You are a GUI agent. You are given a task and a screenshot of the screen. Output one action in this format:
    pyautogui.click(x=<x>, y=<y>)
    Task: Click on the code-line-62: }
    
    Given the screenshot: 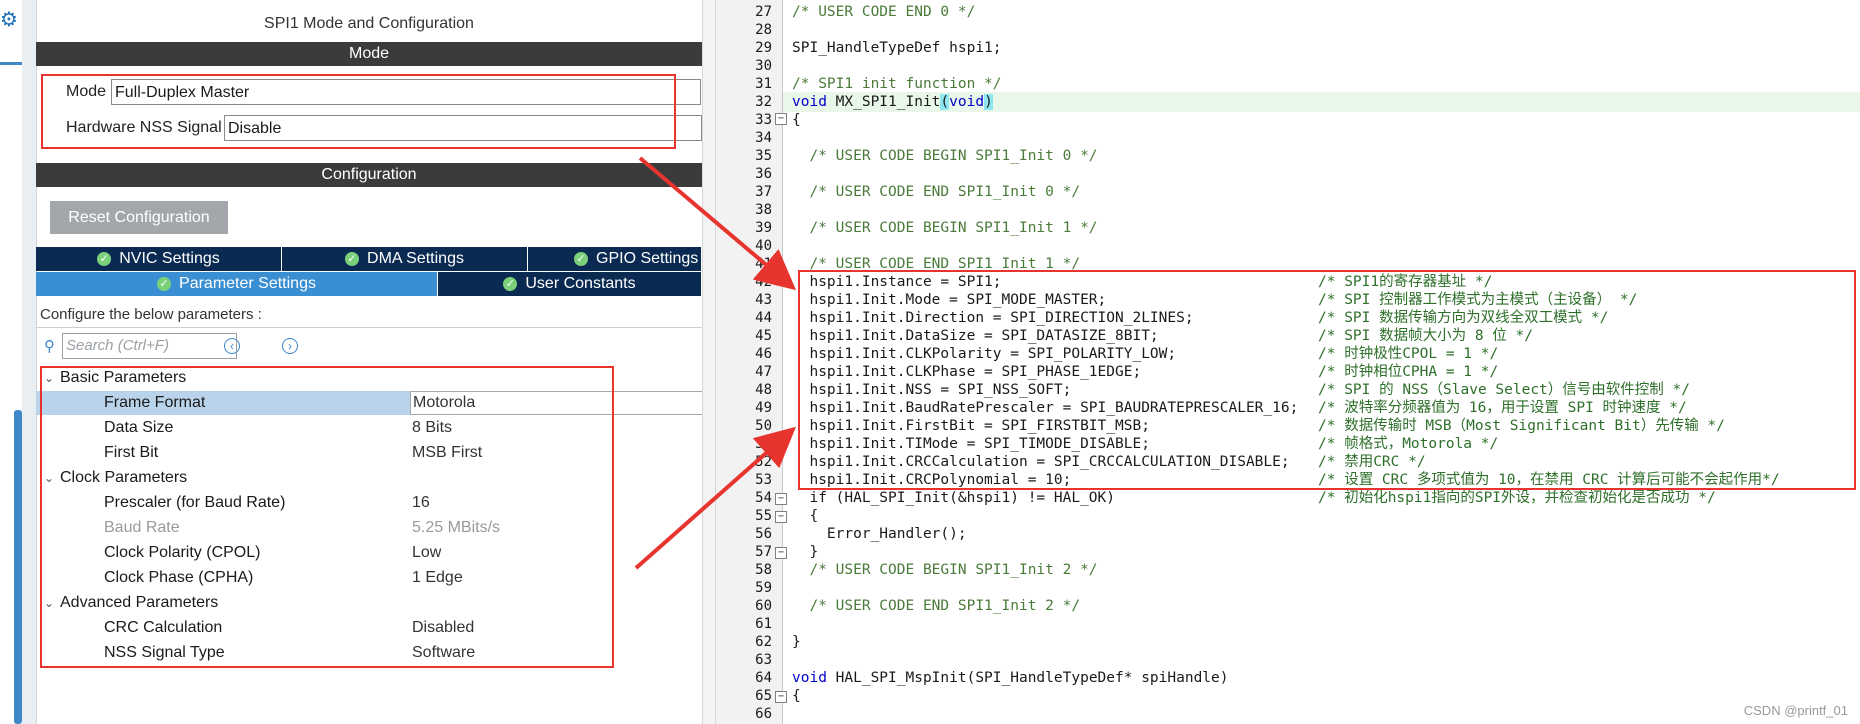 What is the action you would take?
    pyautogui.click(x=796, y=642)
    